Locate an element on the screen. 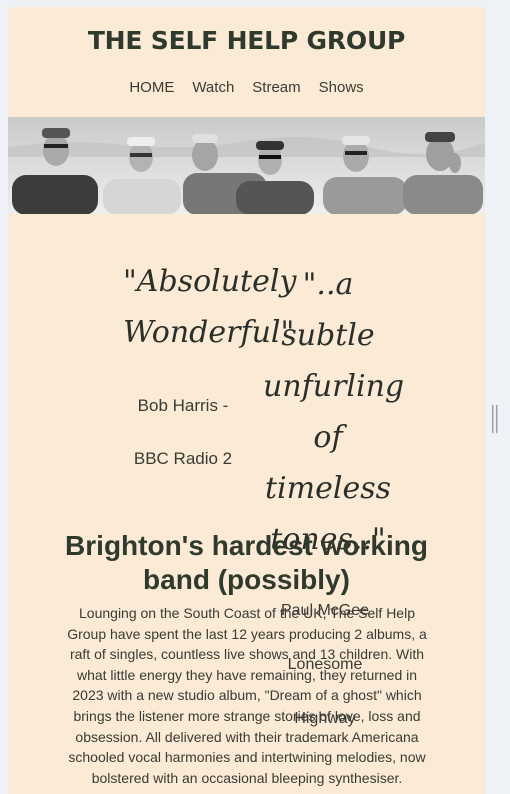 Image resolution: width=510 pixels, height=794 pixels. quote-bob-harris: "Absolutely Wonderful" is located at coordinates (210, 307).